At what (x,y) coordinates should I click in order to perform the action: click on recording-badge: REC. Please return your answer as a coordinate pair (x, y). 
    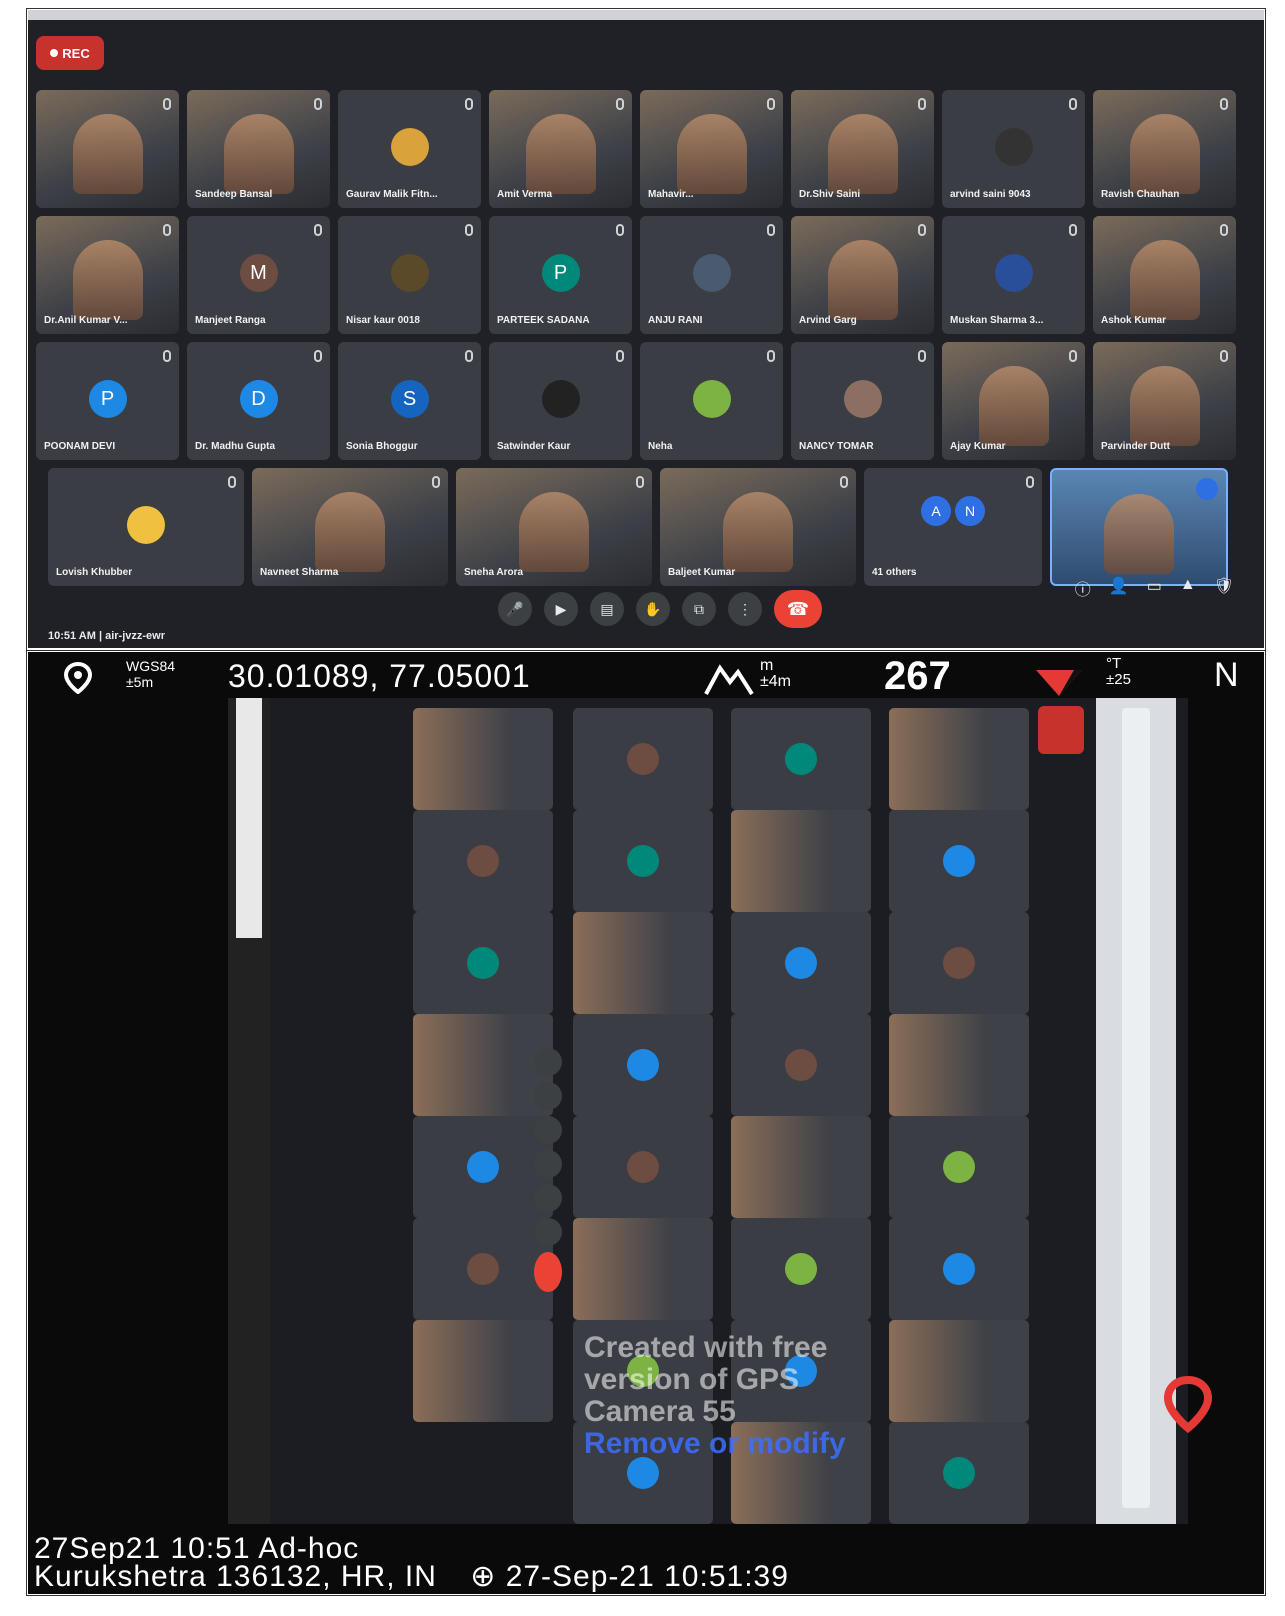
    Looking at the image, I should click on (70, 53).